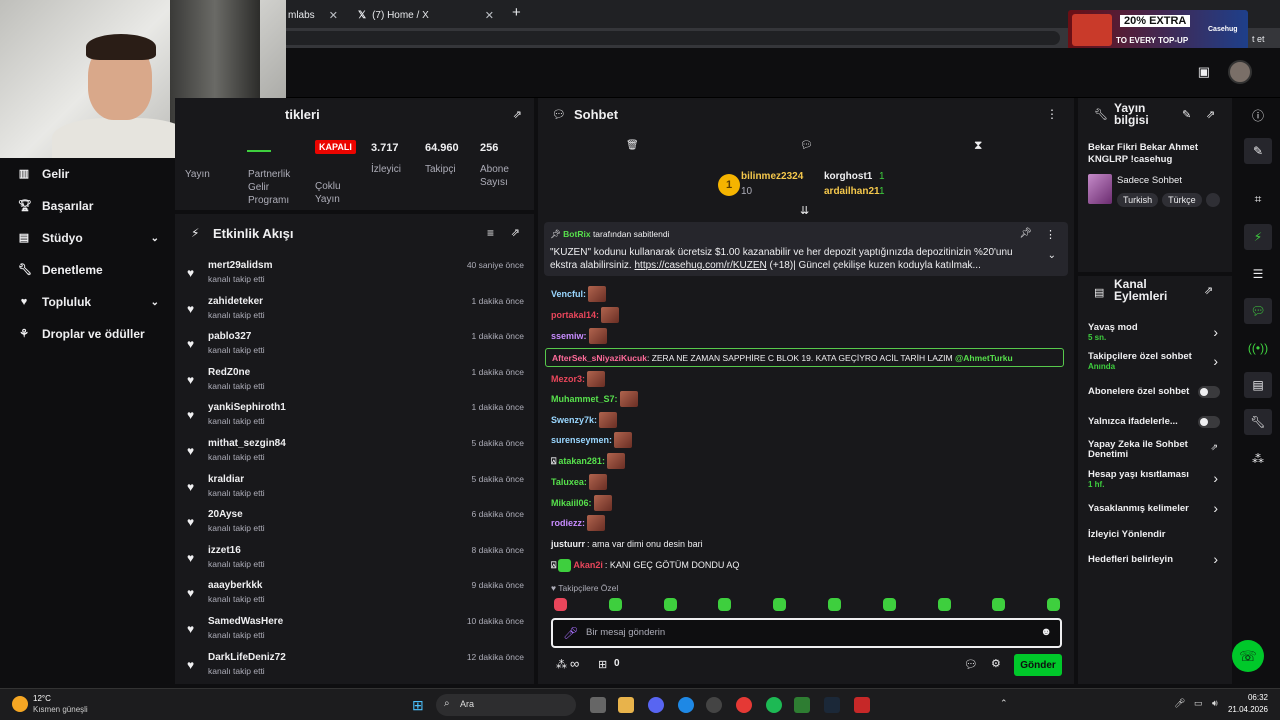 The height and width of the screenshot is (720, 1280). I want to click on community-icon: ⁂, so click(561, 664).